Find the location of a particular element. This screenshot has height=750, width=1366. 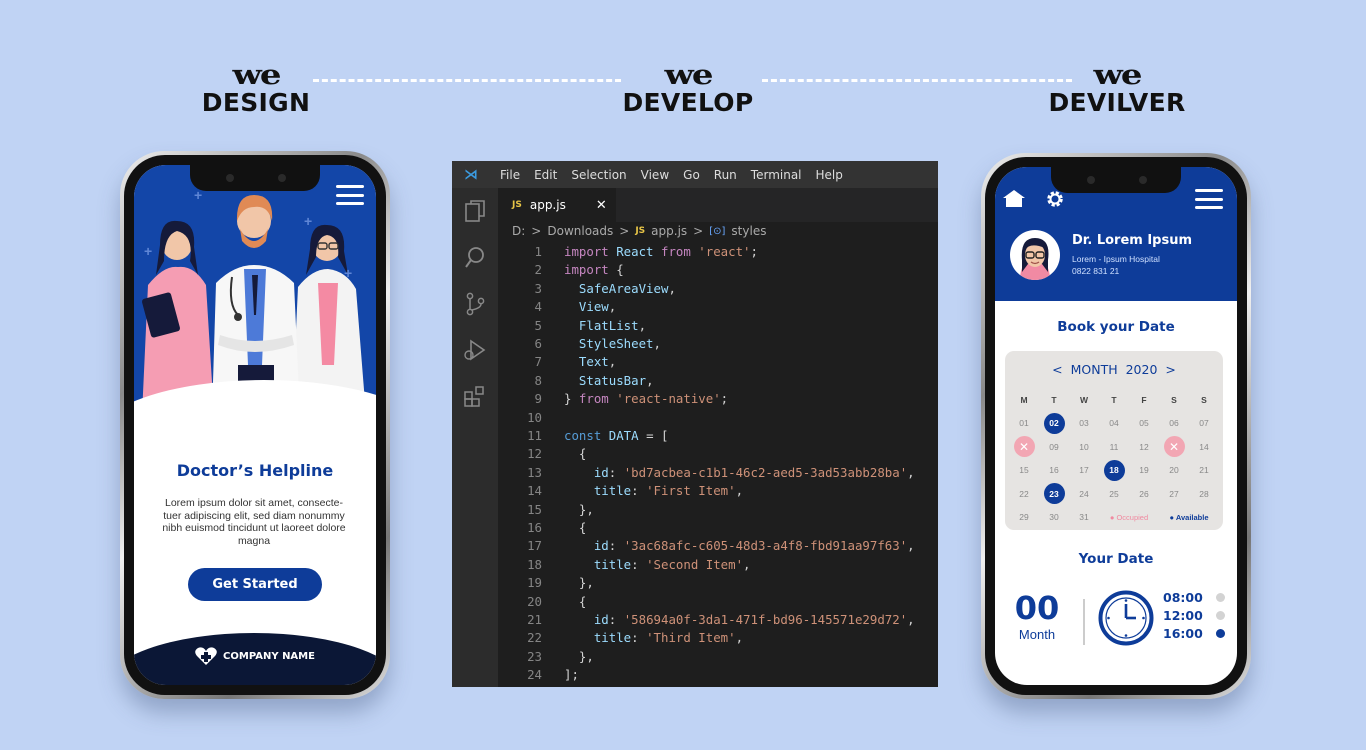

menu-selection: Selection is located at coordinates (598, 175).